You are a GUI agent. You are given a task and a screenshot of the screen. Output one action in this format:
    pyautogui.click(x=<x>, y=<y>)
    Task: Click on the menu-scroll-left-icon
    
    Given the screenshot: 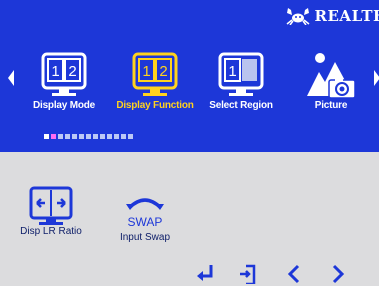 What is the action you would take?
    pyautogui.click(x=11, y=78)
    